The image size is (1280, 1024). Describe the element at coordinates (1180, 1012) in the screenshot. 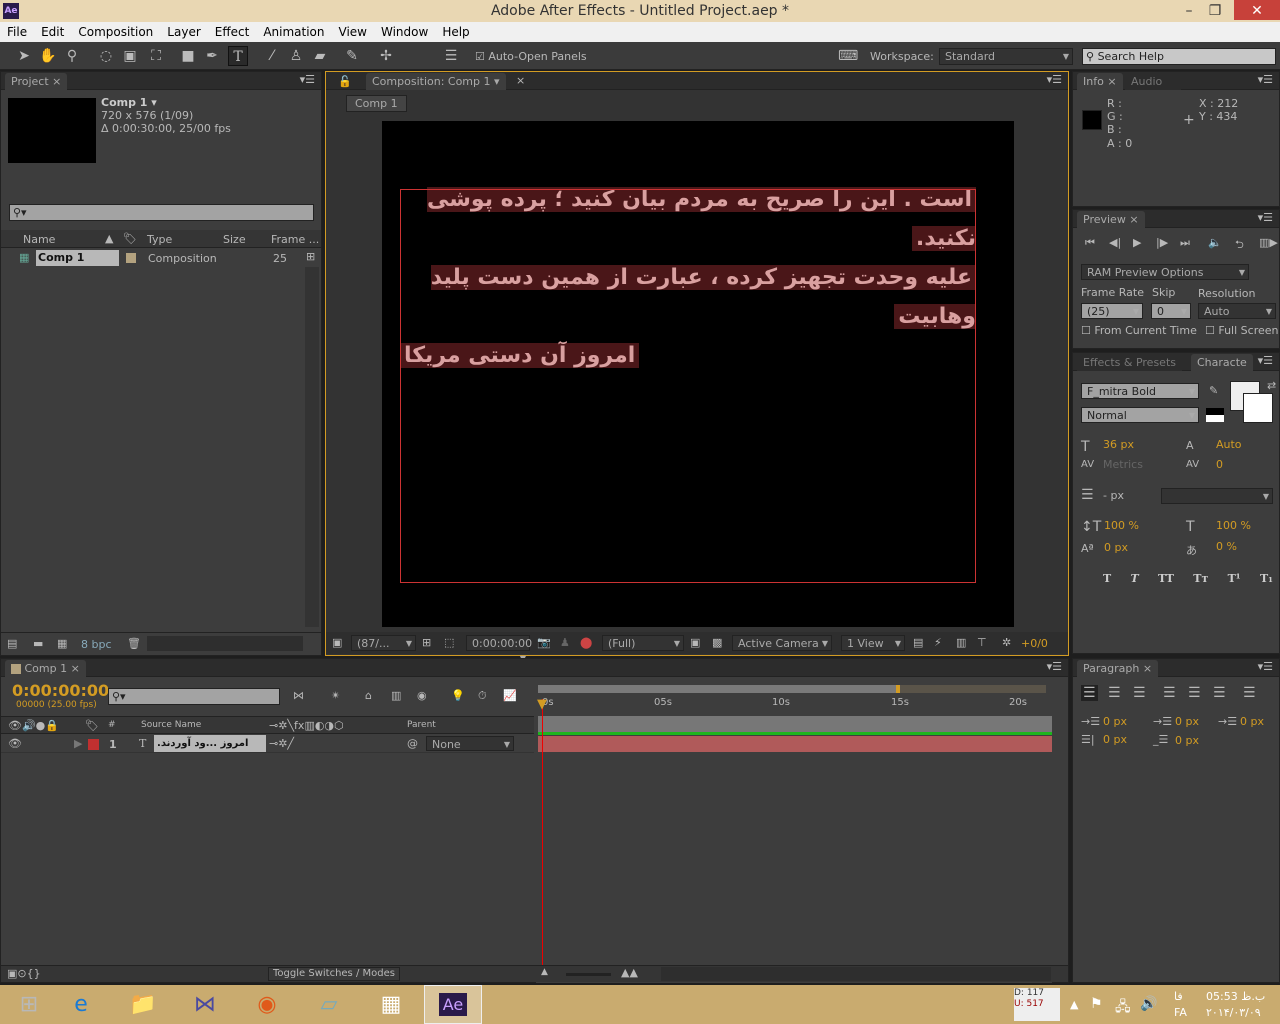

I see `input-language-code: FA` at that location.